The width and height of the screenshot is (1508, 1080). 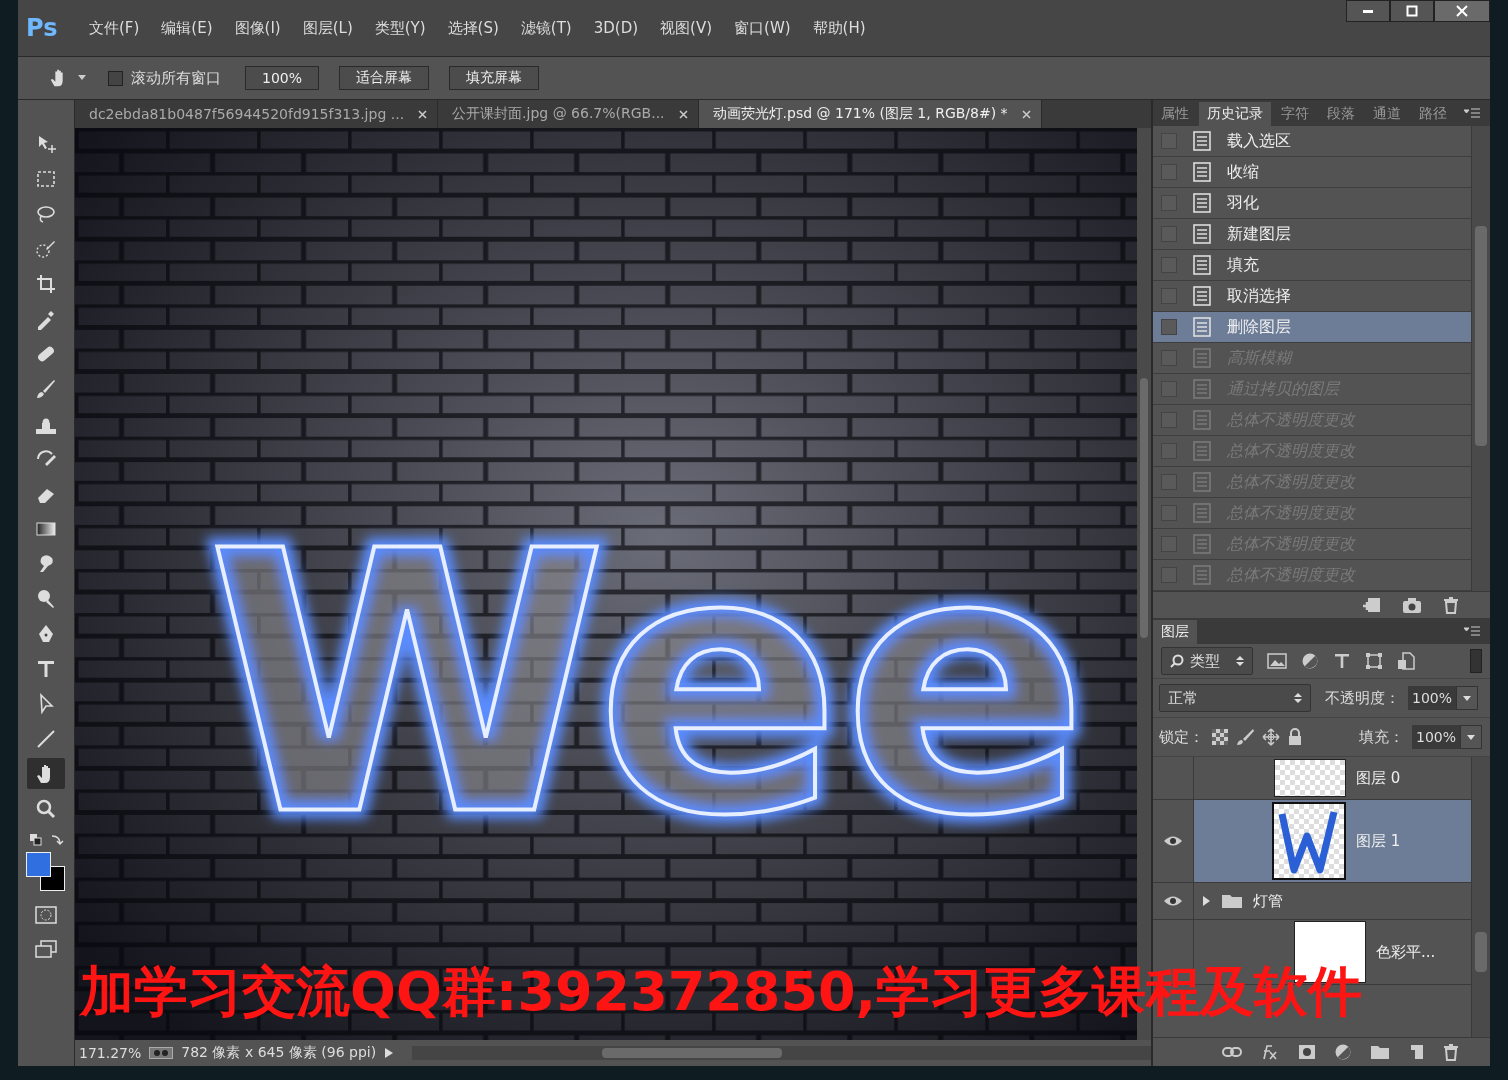 I want to click on menu-item: 视图(V), so click(x=686, y=28).